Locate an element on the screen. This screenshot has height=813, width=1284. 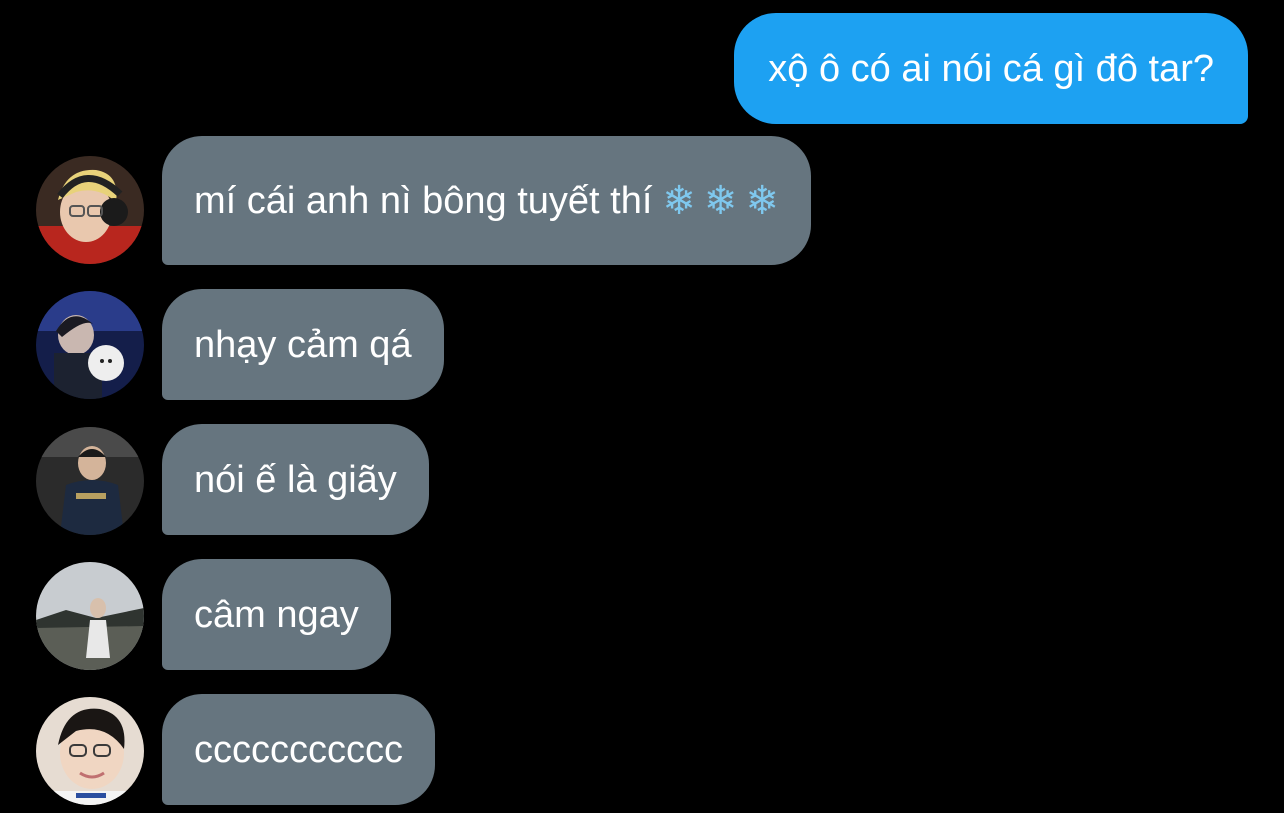
received-message-text: câm ngay is located at coordinates (276, 614).